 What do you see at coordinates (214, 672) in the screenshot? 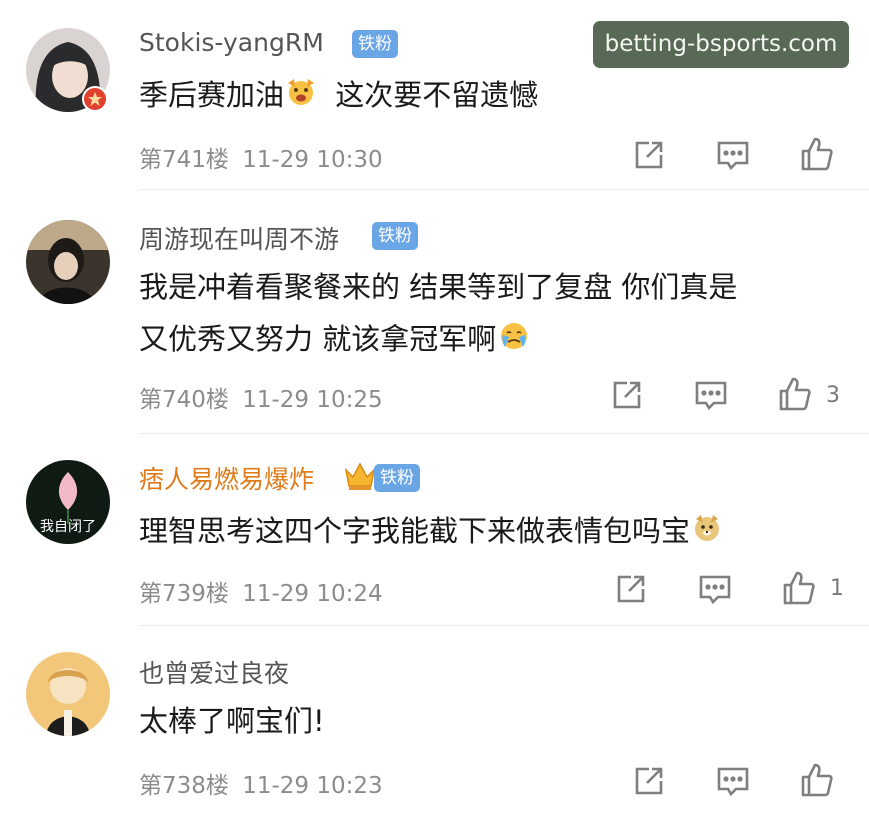
I see `username: 也曾爱过良夜` at bounding box center [214, 672].